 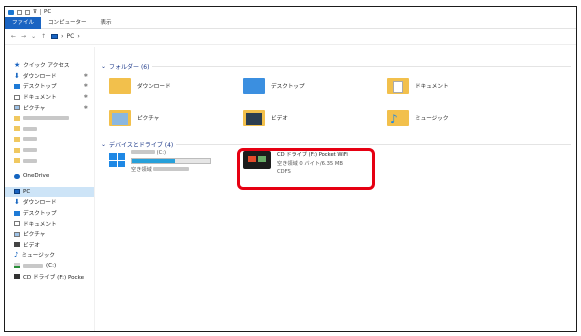 I want to click on folder-downloads: ダウンロード, so click(x=140, y=86).